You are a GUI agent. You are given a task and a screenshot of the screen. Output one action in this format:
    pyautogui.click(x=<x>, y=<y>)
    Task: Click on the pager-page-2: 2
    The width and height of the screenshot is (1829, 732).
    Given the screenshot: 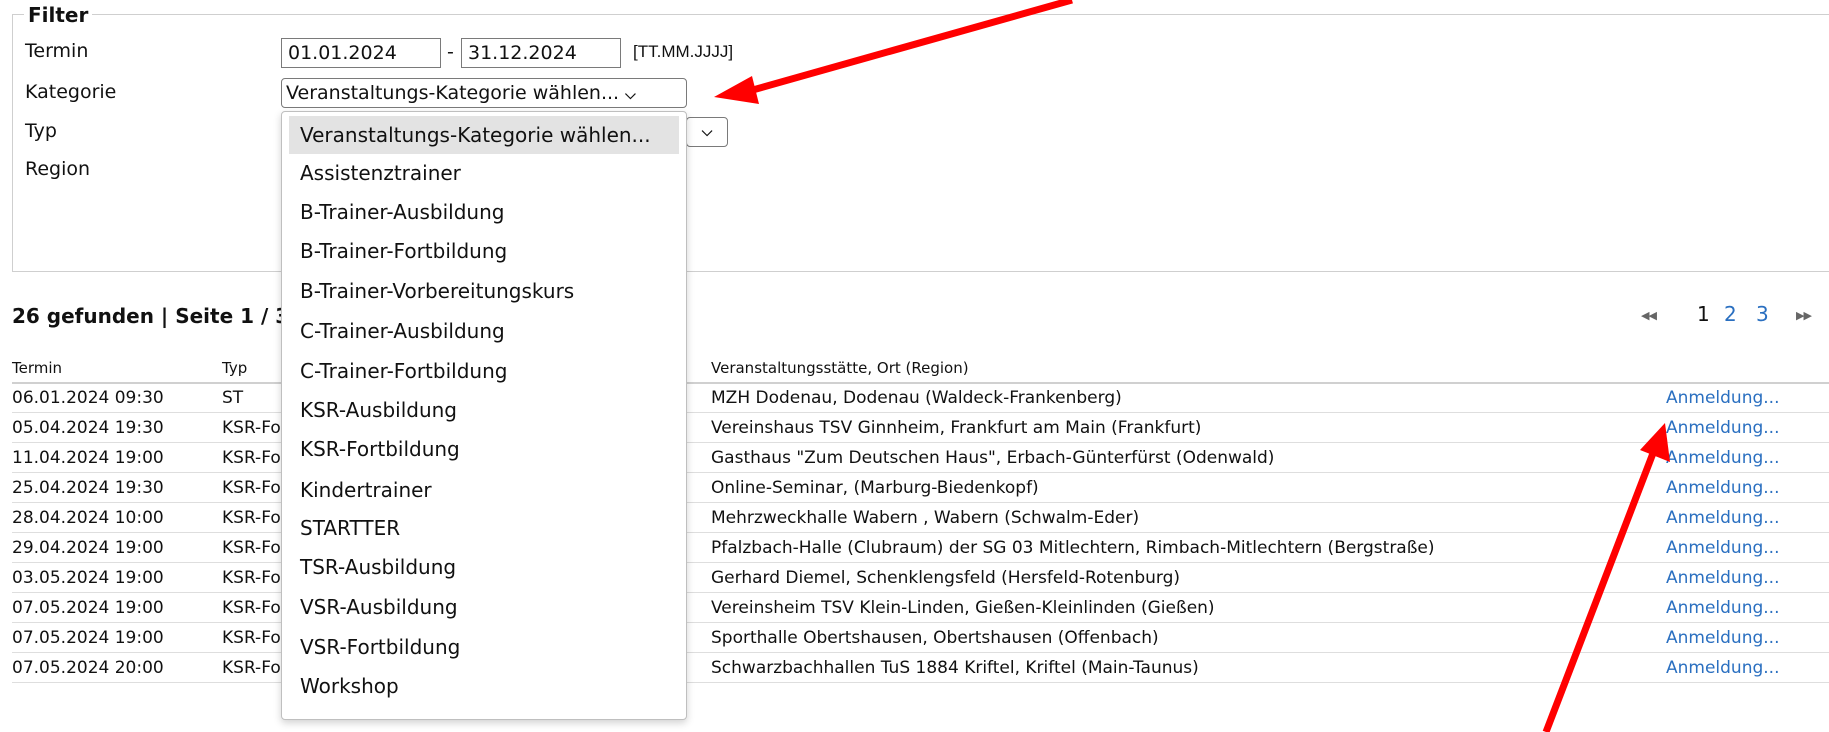 What is the action you would take?
    pyautogui.click(x=1730, y=314)
    